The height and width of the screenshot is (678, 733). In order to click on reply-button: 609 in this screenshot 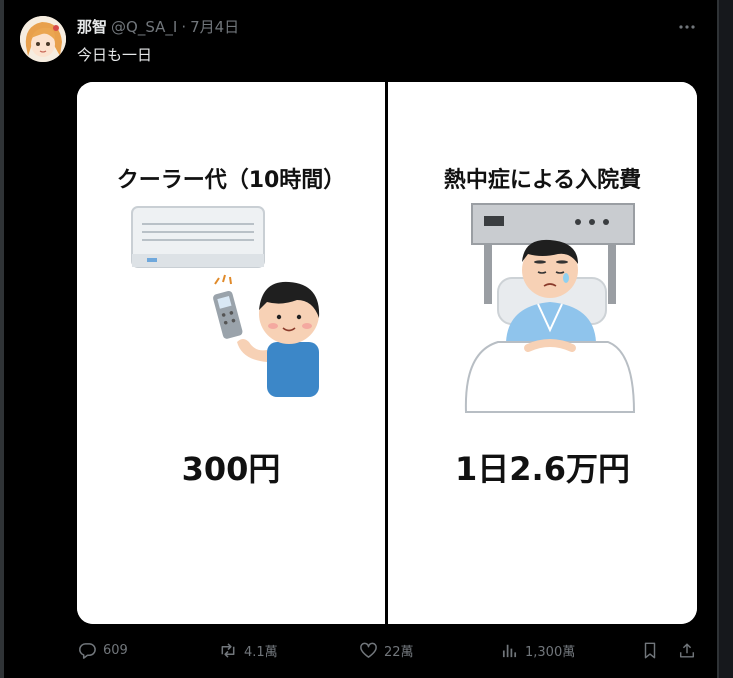, I will do `click(103, 650)`.